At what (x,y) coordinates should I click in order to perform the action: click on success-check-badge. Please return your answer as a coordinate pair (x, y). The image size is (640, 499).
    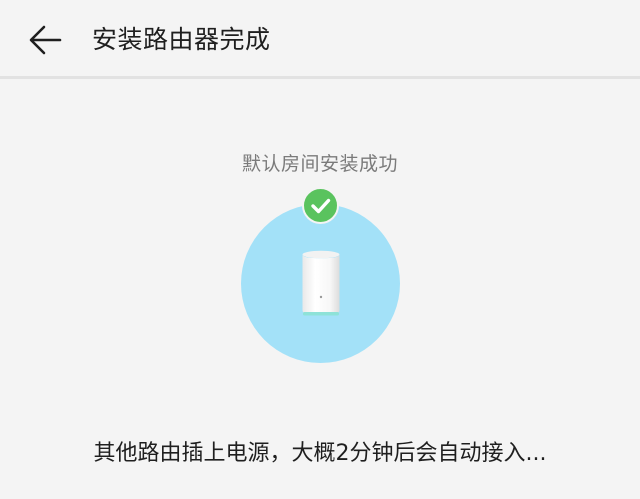
    Looking at the image, I should click on (320, 205).